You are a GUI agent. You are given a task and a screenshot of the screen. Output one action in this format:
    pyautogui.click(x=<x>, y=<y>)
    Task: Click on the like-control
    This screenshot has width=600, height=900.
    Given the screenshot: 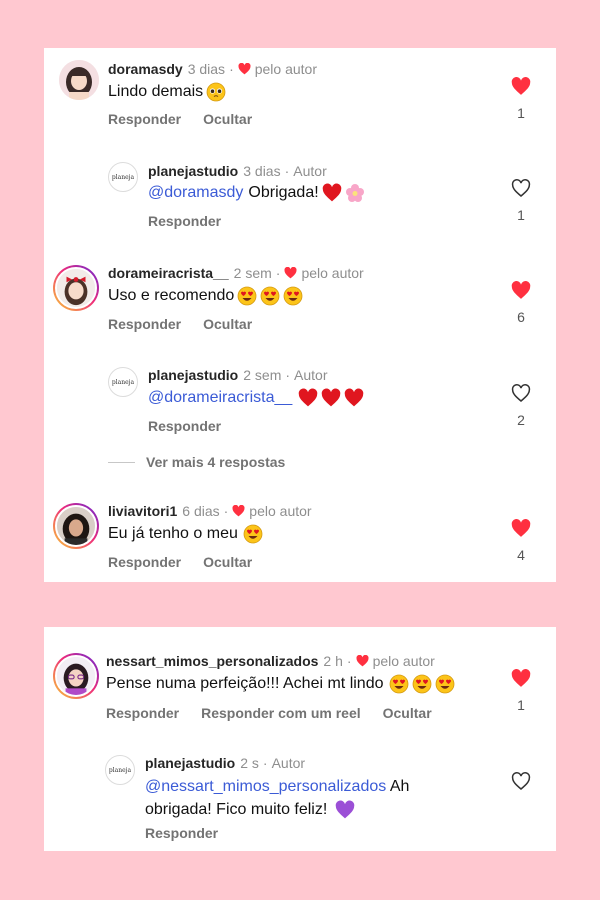 What is the action you would take?
    pyautogui.click(x=521, y=781)
    